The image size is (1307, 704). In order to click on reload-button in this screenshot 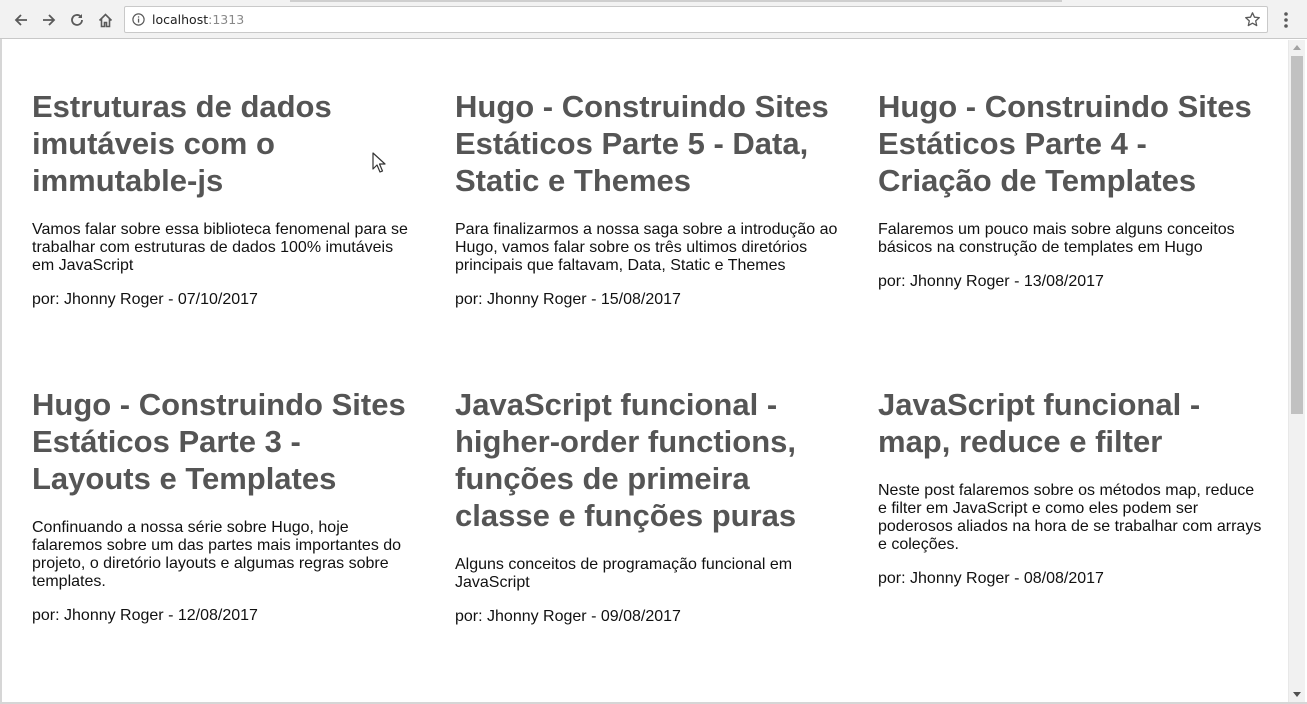, I will do `click(77, 20)`.